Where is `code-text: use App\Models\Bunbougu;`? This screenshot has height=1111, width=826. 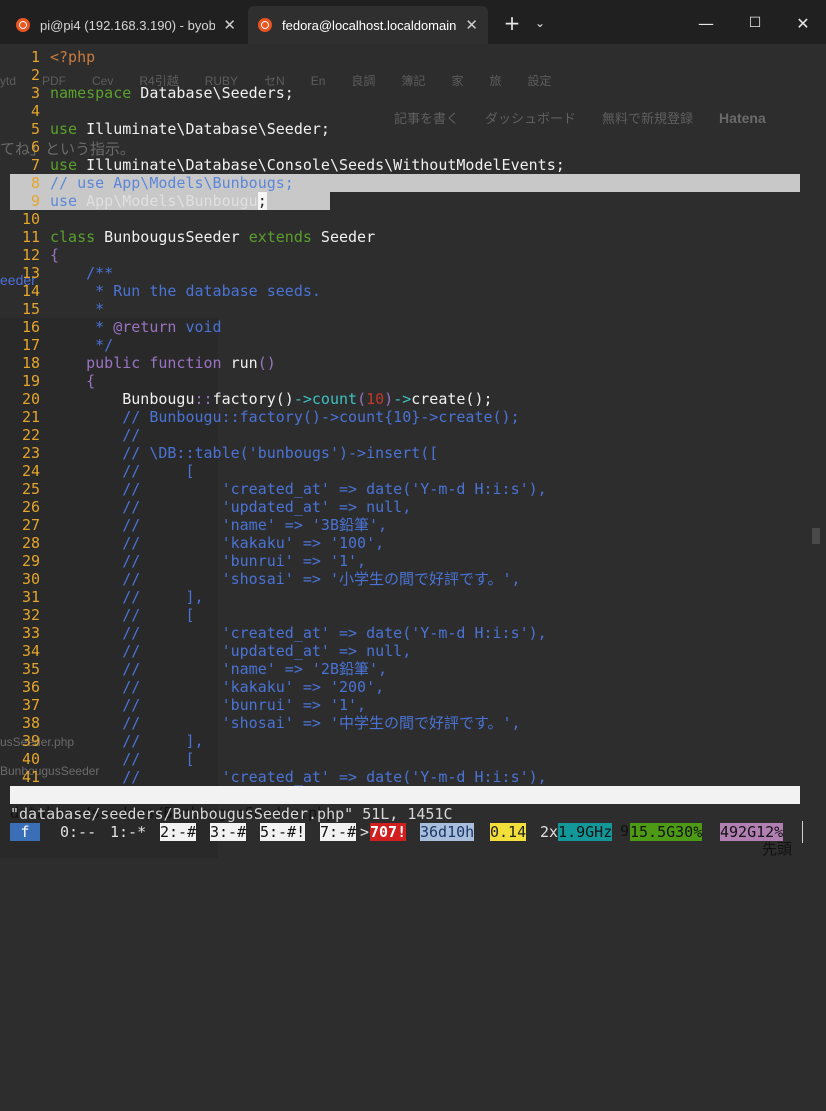 code-text: use App\Models\Bunbougu; is located at coordinates (158, 201).